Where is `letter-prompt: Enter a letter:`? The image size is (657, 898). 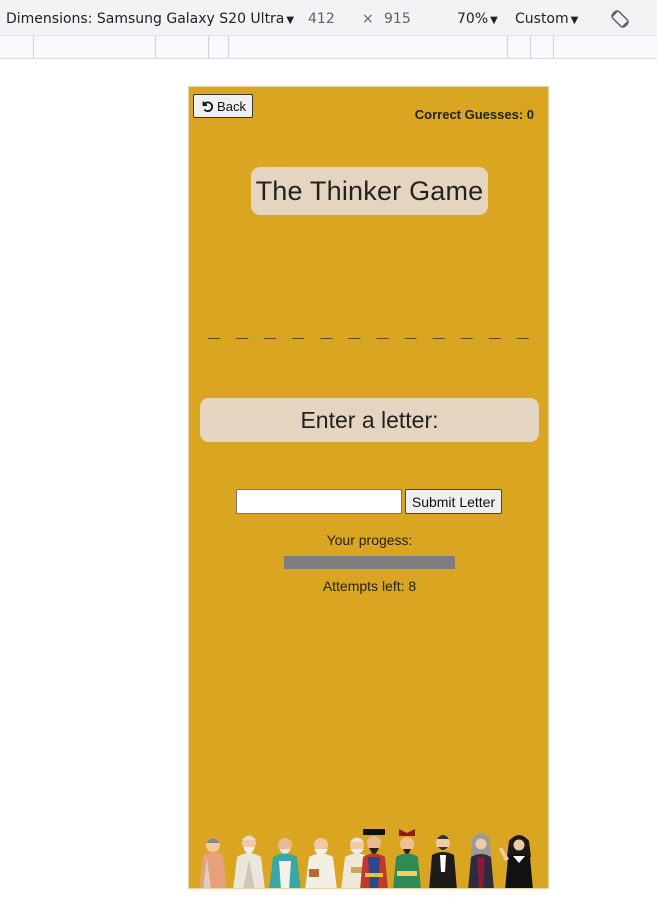 letter-prompt: Enter a letter: is located at coordinates (369, 420).